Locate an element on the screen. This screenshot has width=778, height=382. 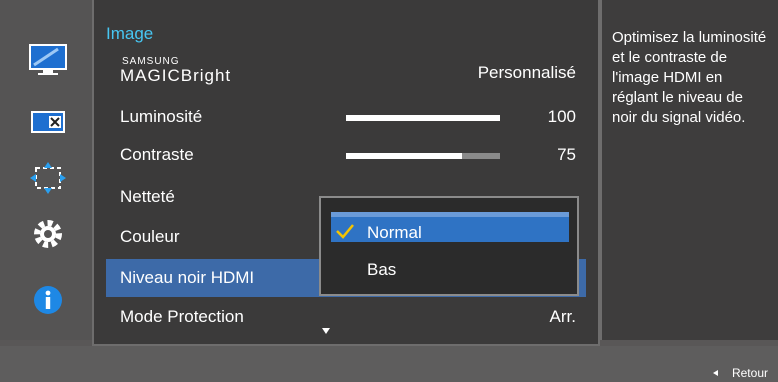
back-label: Retour is located at coordinates (749, 373).